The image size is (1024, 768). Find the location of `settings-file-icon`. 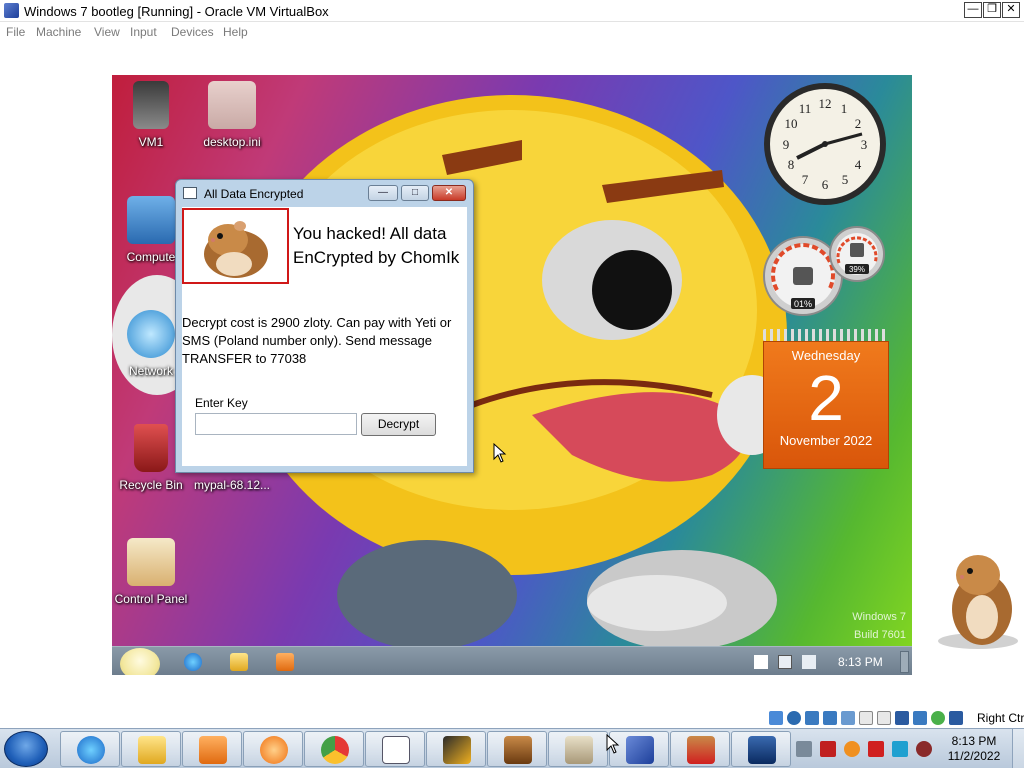

settings-file-icon is located at coordinates (232, 105).